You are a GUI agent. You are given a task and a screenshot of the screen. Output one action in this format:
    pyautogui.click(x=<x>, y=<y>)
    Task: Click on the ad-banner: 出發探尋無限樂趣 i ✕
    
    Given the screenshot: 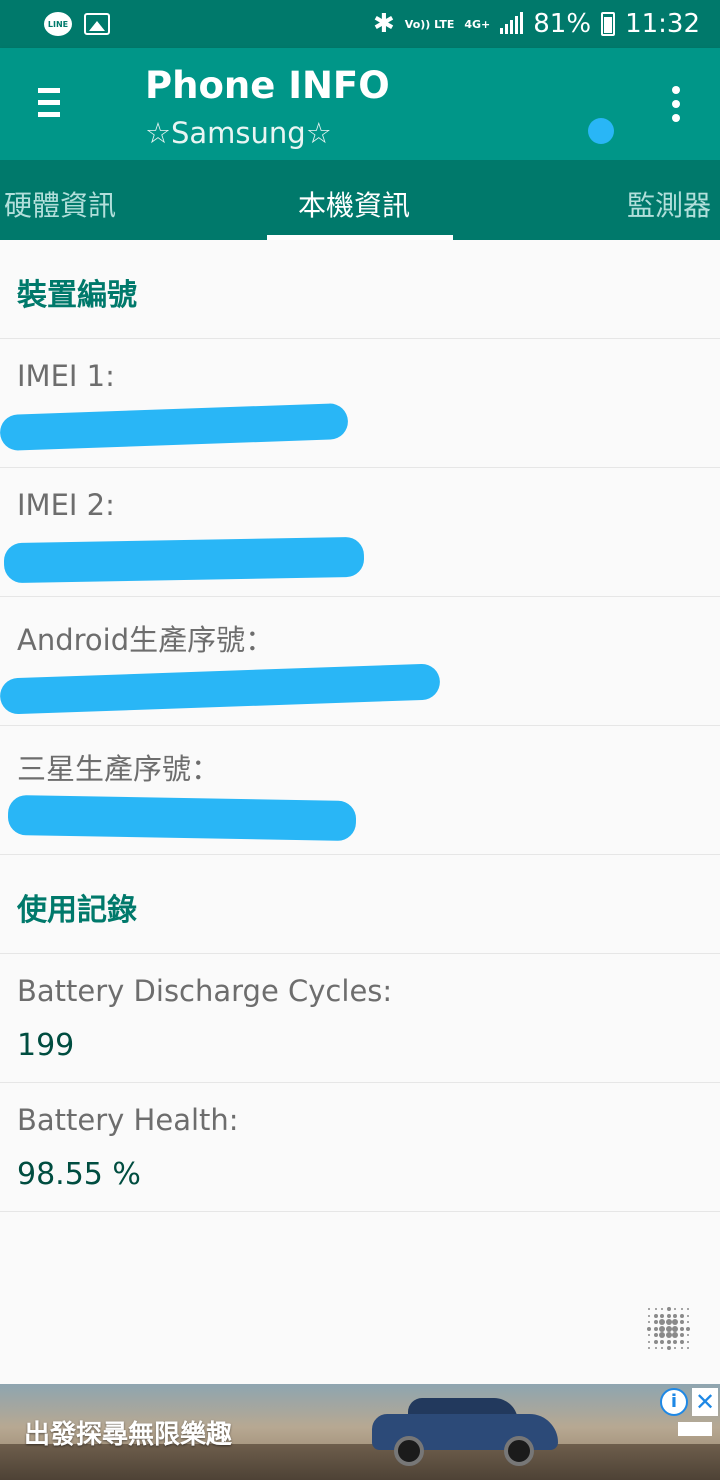 What is the action you would take?
    pyautogui.click(x=360, y=1432)
    